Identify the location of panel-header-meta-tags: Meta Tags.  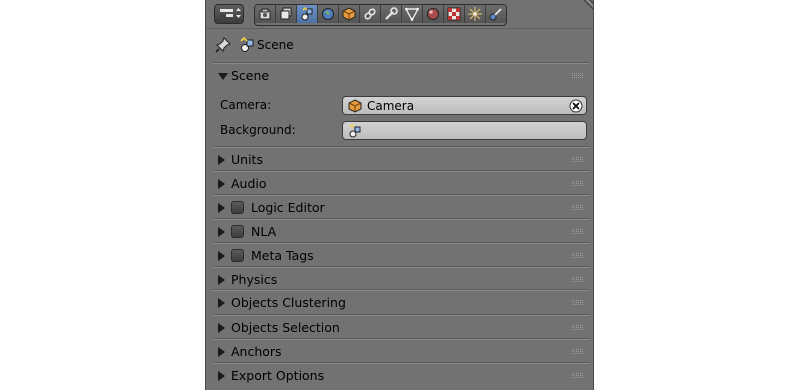
(400, 256).